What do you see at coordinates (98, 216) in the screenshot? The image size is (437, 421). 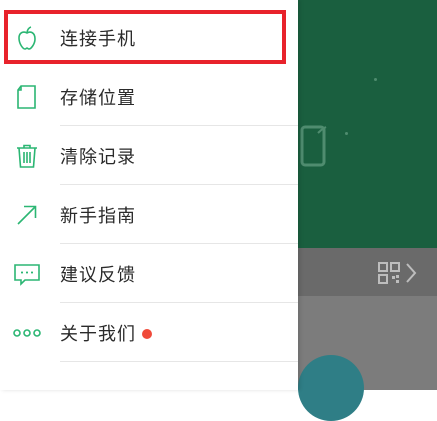 I see `menu-item-label: 新手指南` at bounding box center [98, 216].